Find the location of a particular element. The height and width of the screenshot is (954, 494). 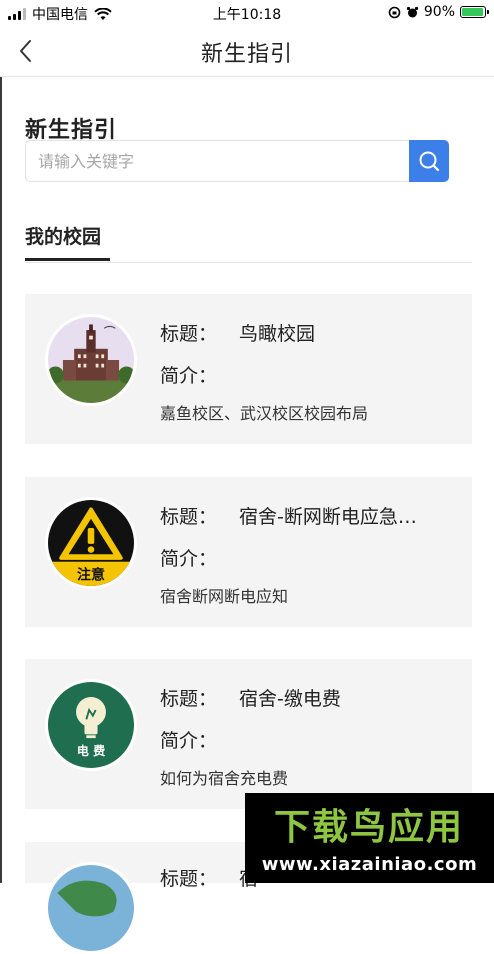

watermark-logo: 下载鸟应用 is located at coordinates (369, 827).